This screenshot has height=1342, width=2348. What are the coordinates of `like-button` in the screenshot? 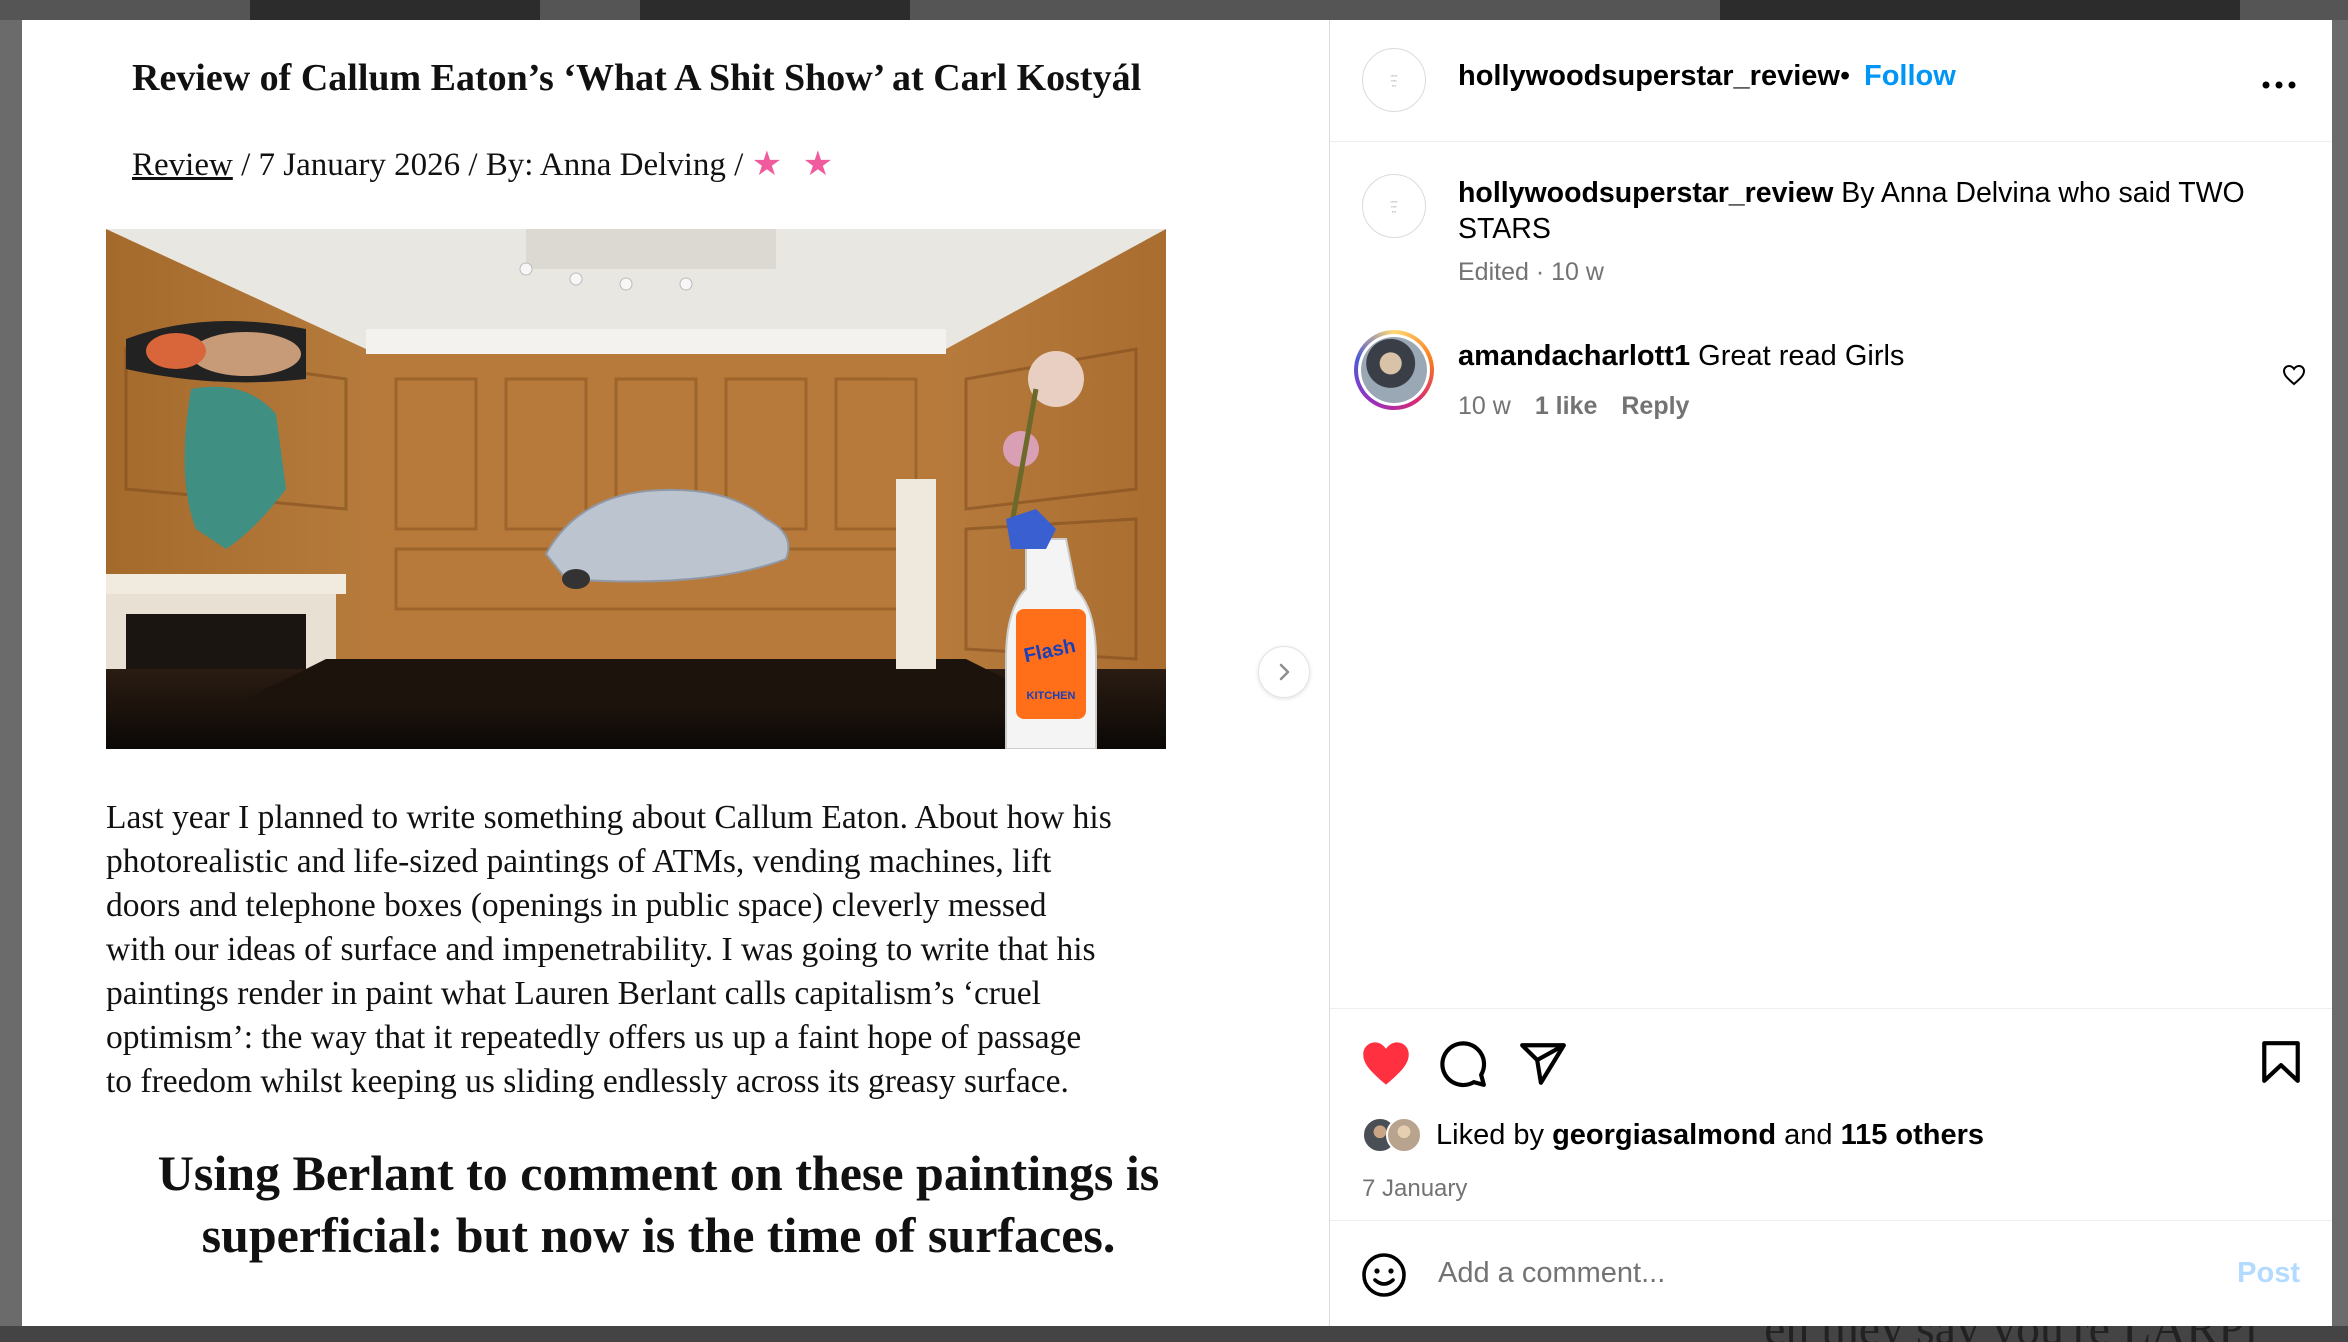 It's located at (1386, 1065).